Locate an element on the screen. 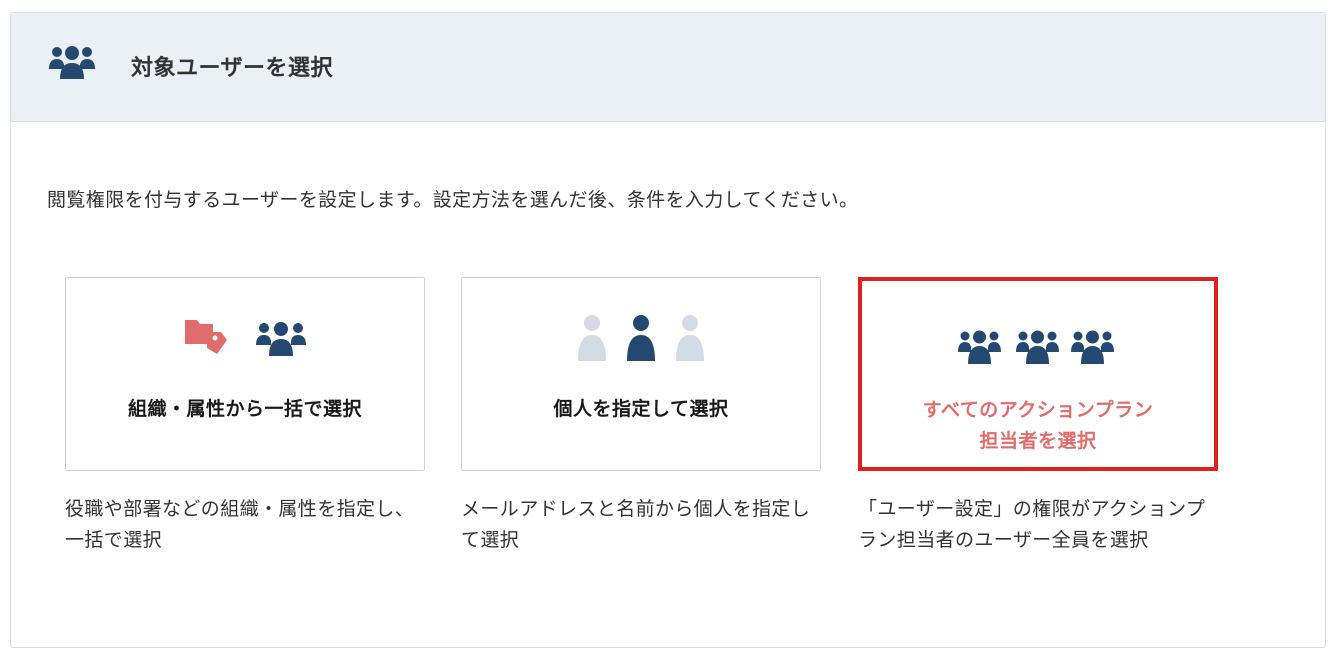 Image resolution: width=1339 pixels, height=661 pixels. select-all-action-plan-owners-label: すべてのアクションプラン 担当者を選択 is located at coordinates (1038, 426).